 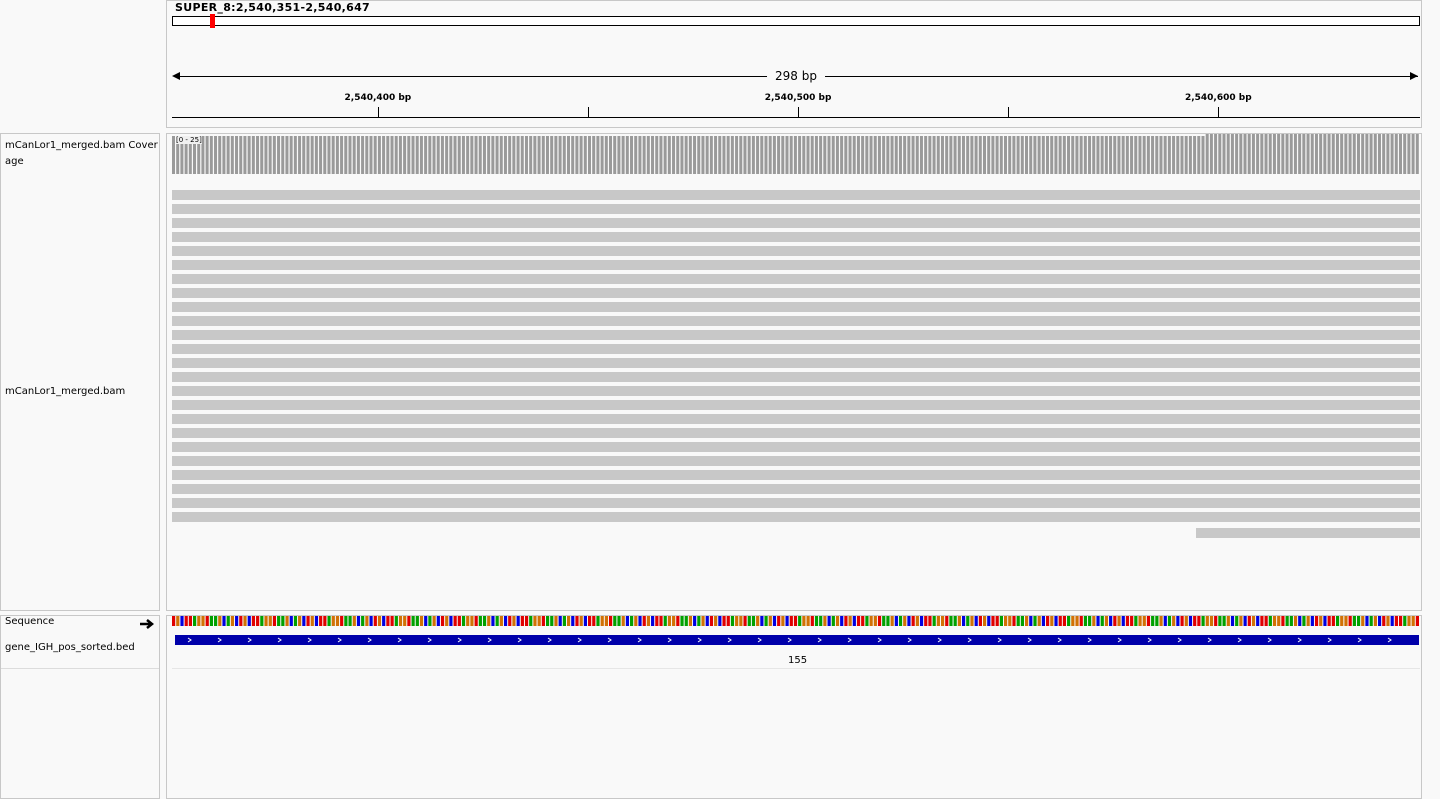 I want to click on alignment-track-name: mCanLor1_merged.bam, so click(x=84, y=392).